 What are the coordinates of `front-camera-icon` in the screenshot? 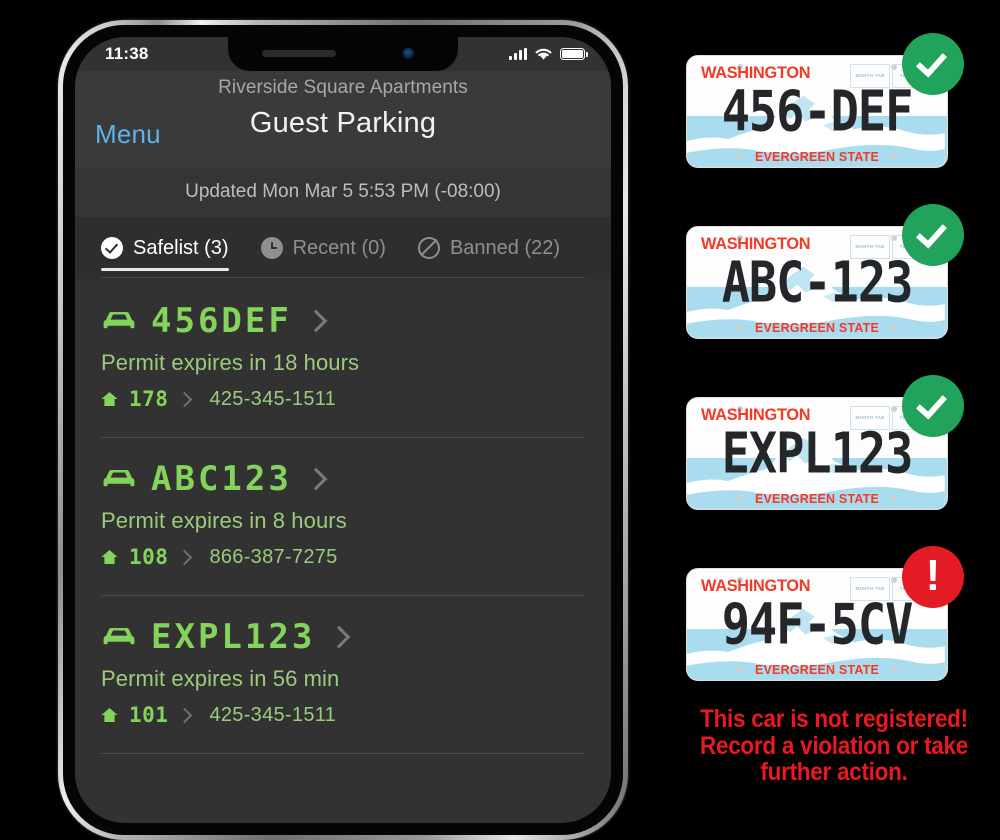 It's located at (408, 53).